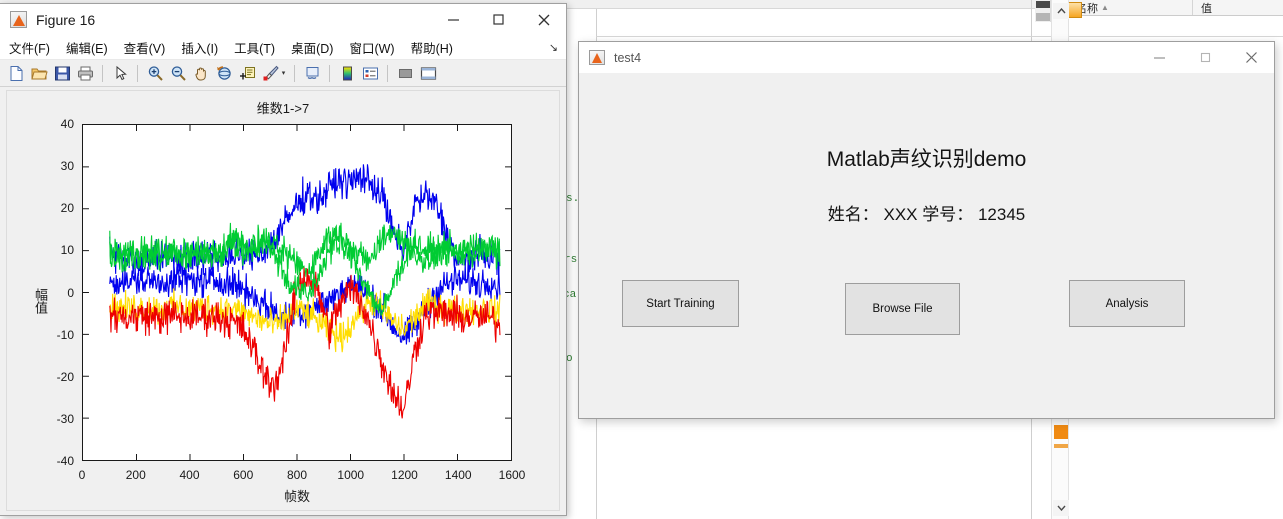 The image size is (1283, 519). Describe the element at coordinates (926, 57) in the screenshot. I see `dialog-titlebar: test4` at that location.